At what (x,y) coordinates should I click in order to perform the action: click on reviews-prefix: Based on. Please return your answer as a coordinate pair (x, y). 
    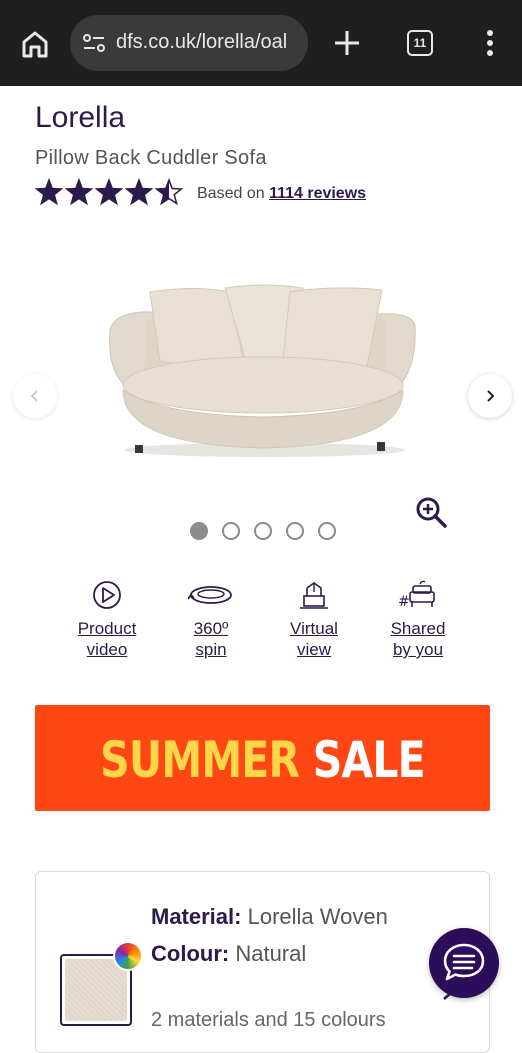
    Looking at the image, I should click on (231, 193).